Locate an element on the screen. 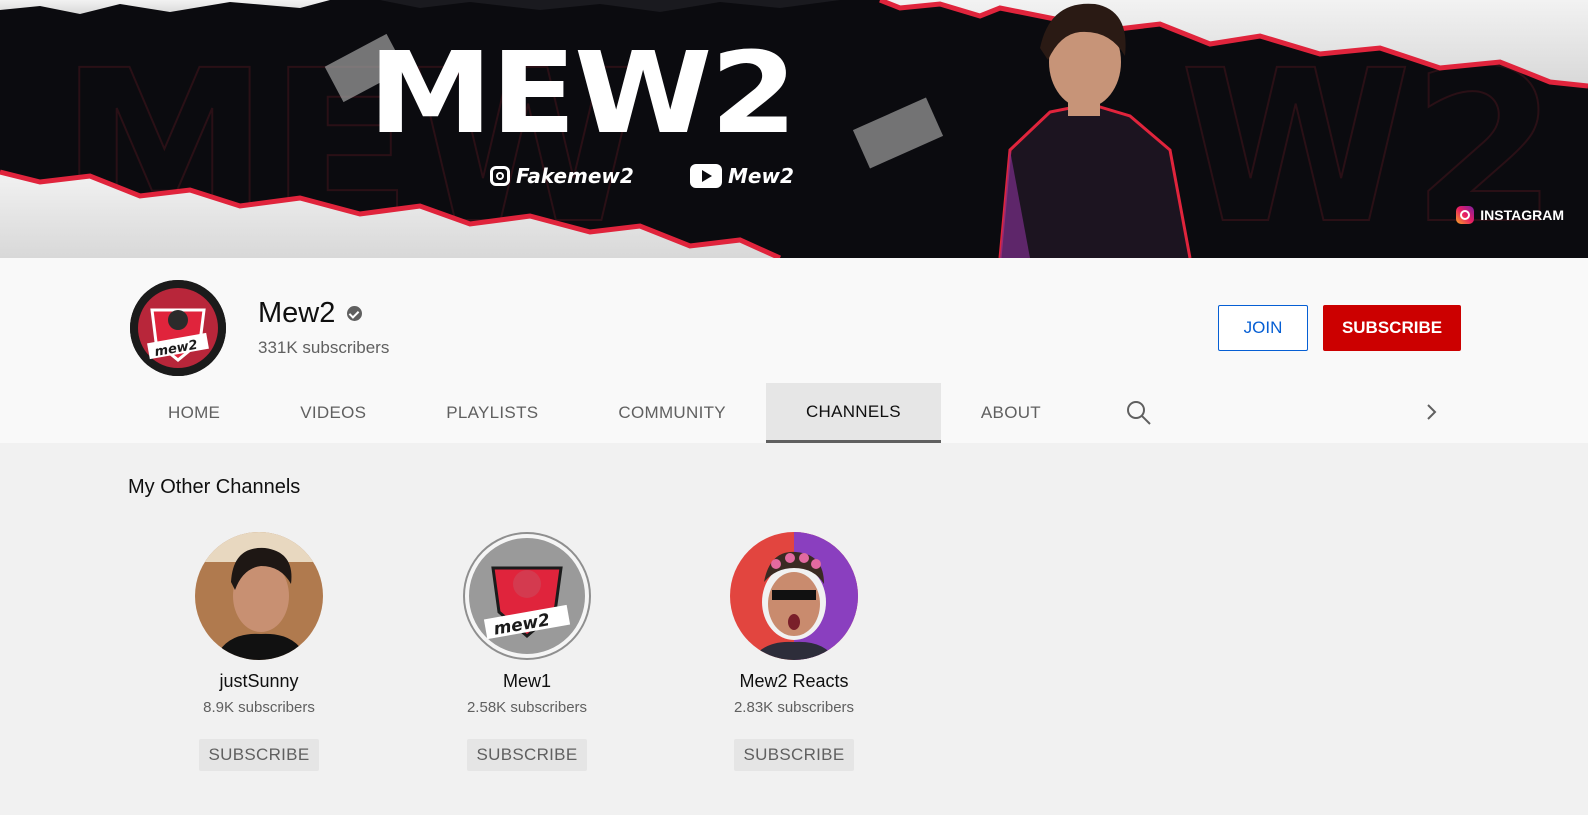 The height and width of the screenshot is (815, 1588). channel-card-name: Mew1 is located at coordinates (527, 681).